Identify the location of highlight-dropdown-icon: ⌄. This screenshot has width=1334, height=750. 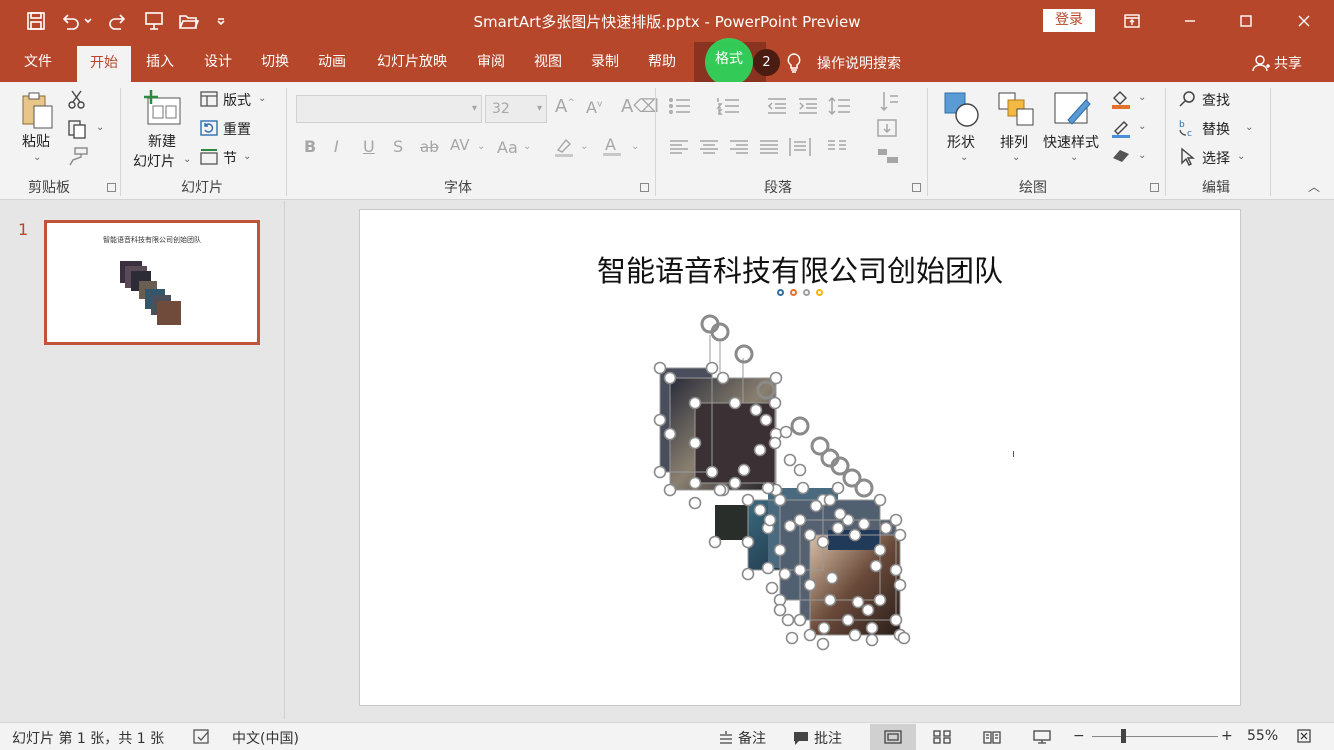
(584, 146).